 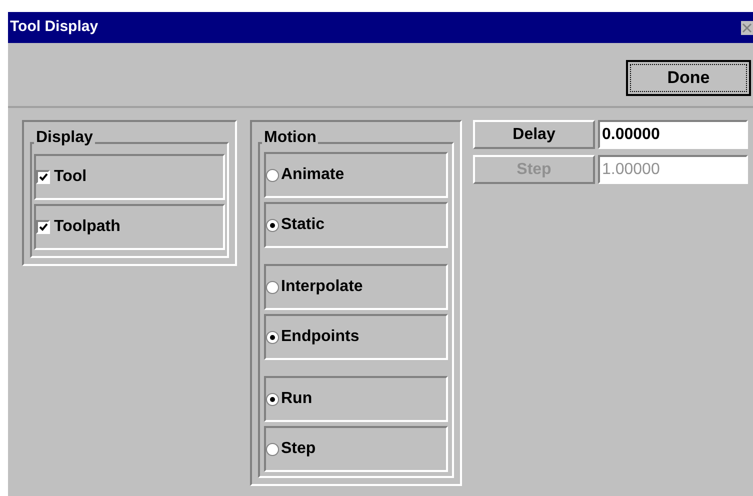 What do you see at coordinates (54, 27) in the screenshot?
I see `window-title: Tool Display` at bounding box center [54, 27].